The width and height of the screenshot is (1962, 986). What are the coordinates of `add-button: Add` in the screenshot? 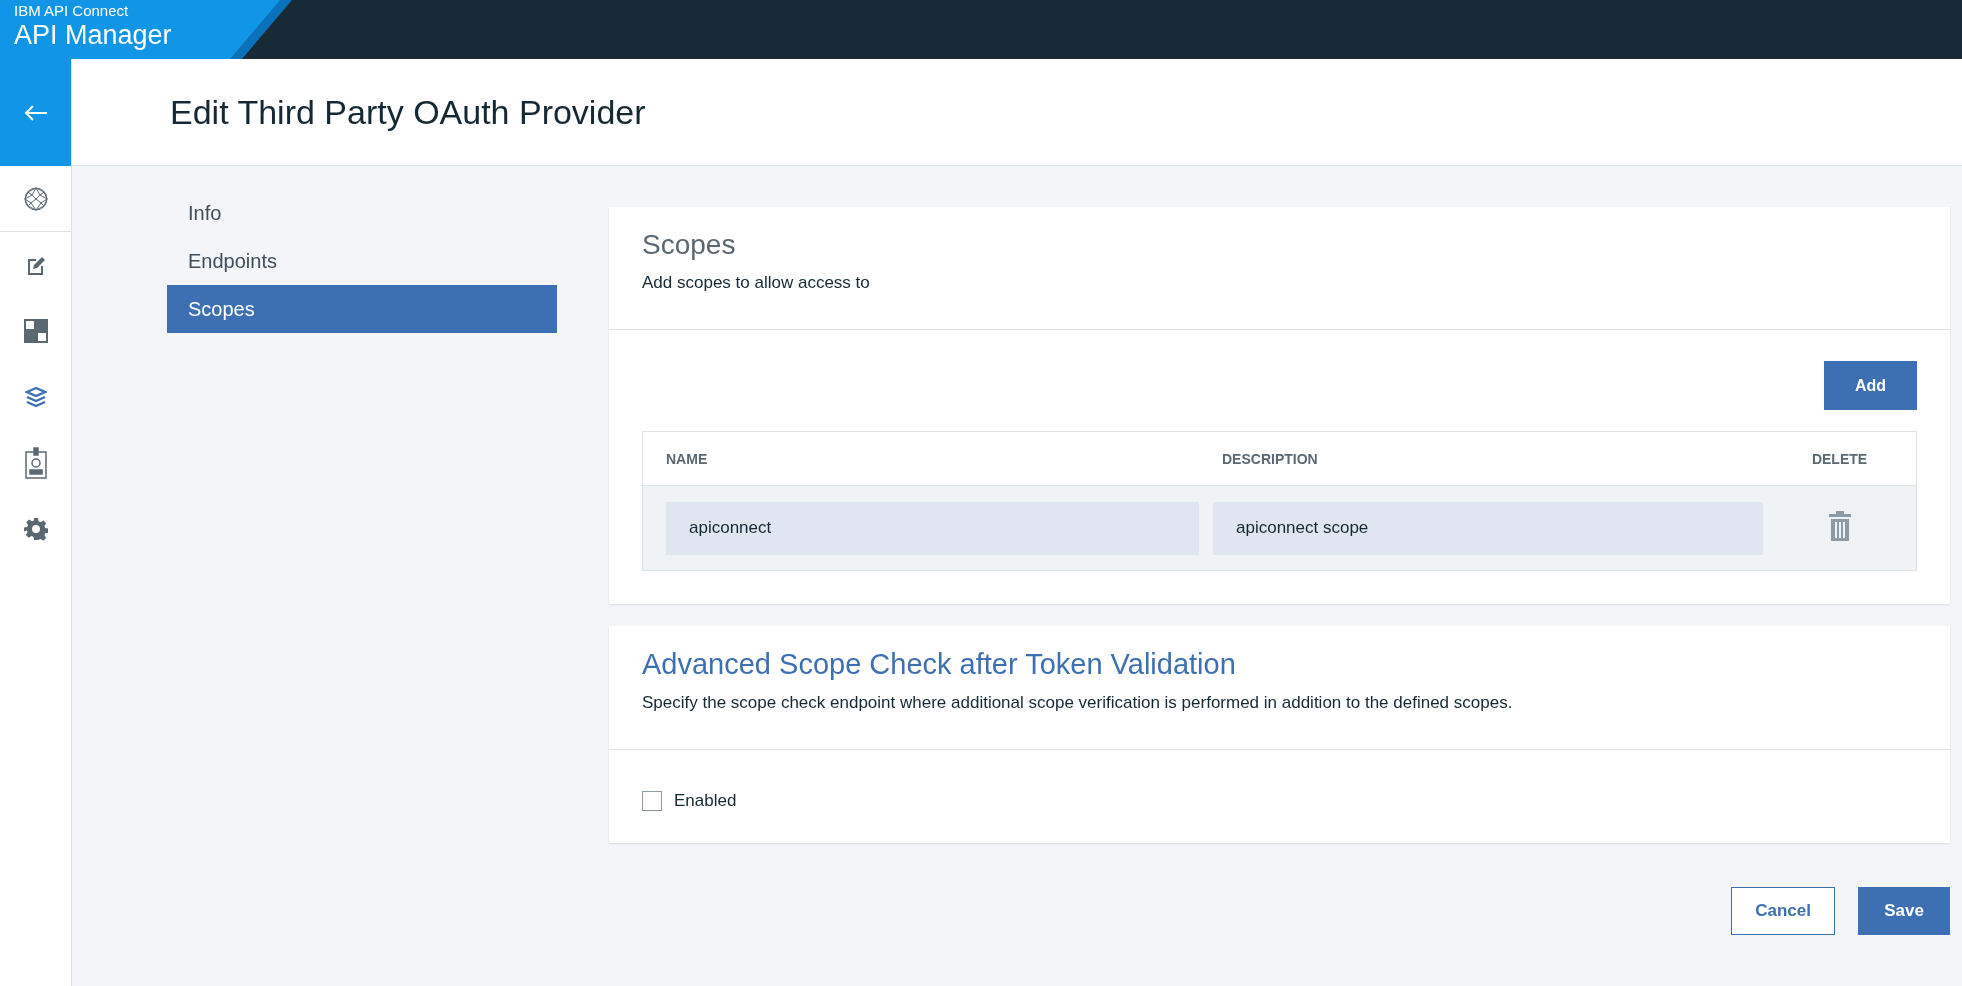 It's located at (1870, 385).